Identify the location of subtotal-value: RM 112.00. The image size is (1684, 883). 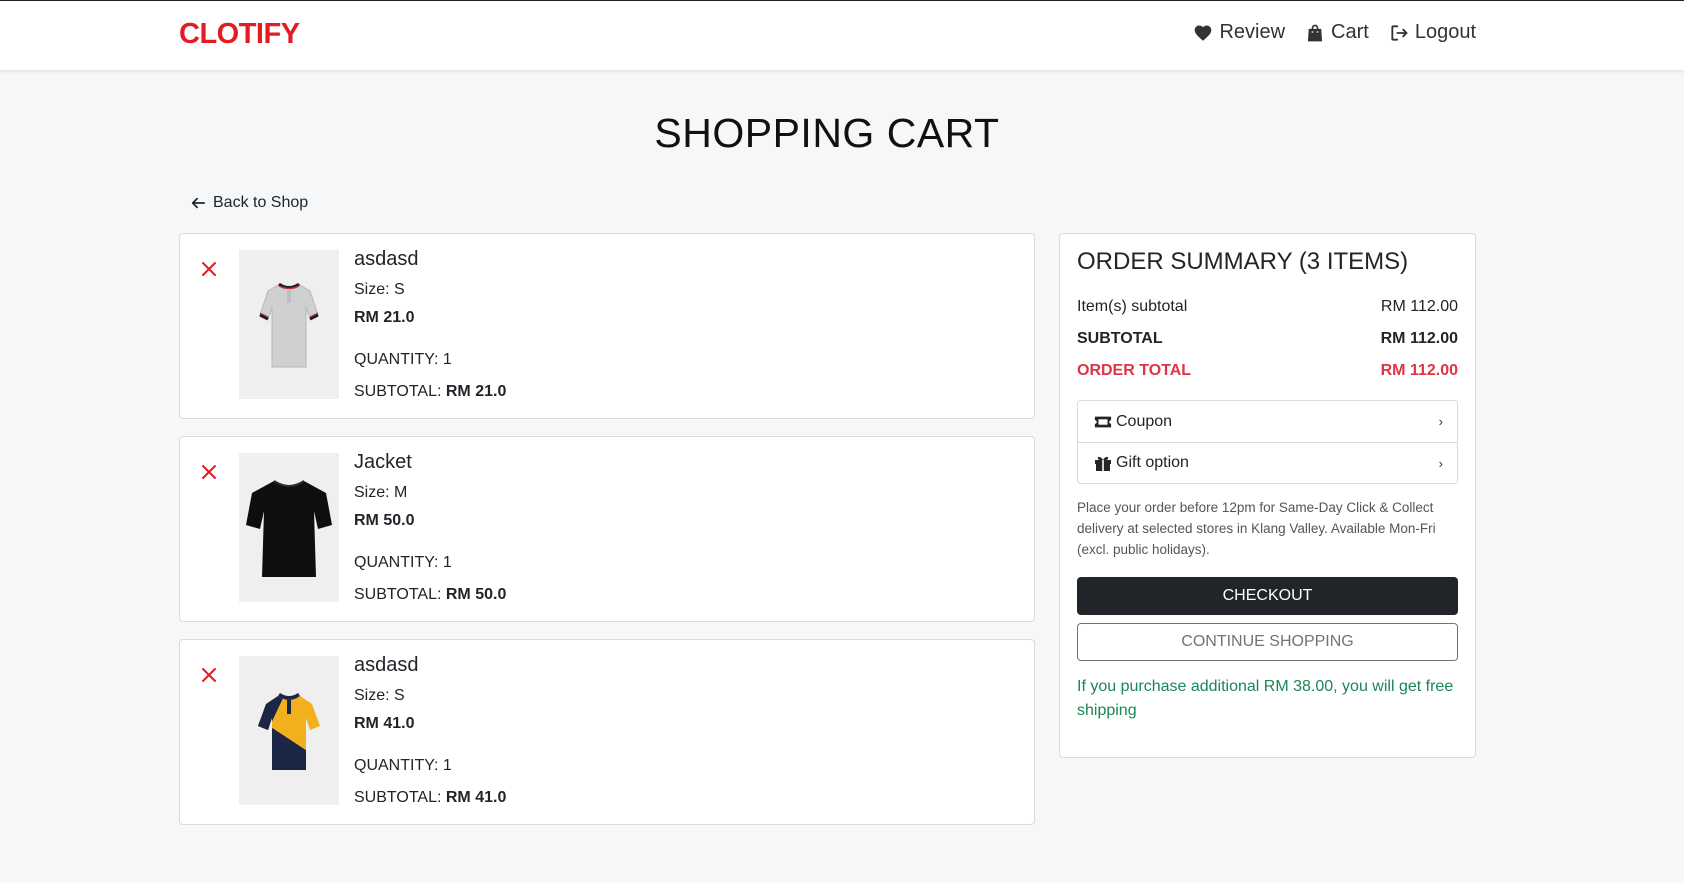
(1419, 338).